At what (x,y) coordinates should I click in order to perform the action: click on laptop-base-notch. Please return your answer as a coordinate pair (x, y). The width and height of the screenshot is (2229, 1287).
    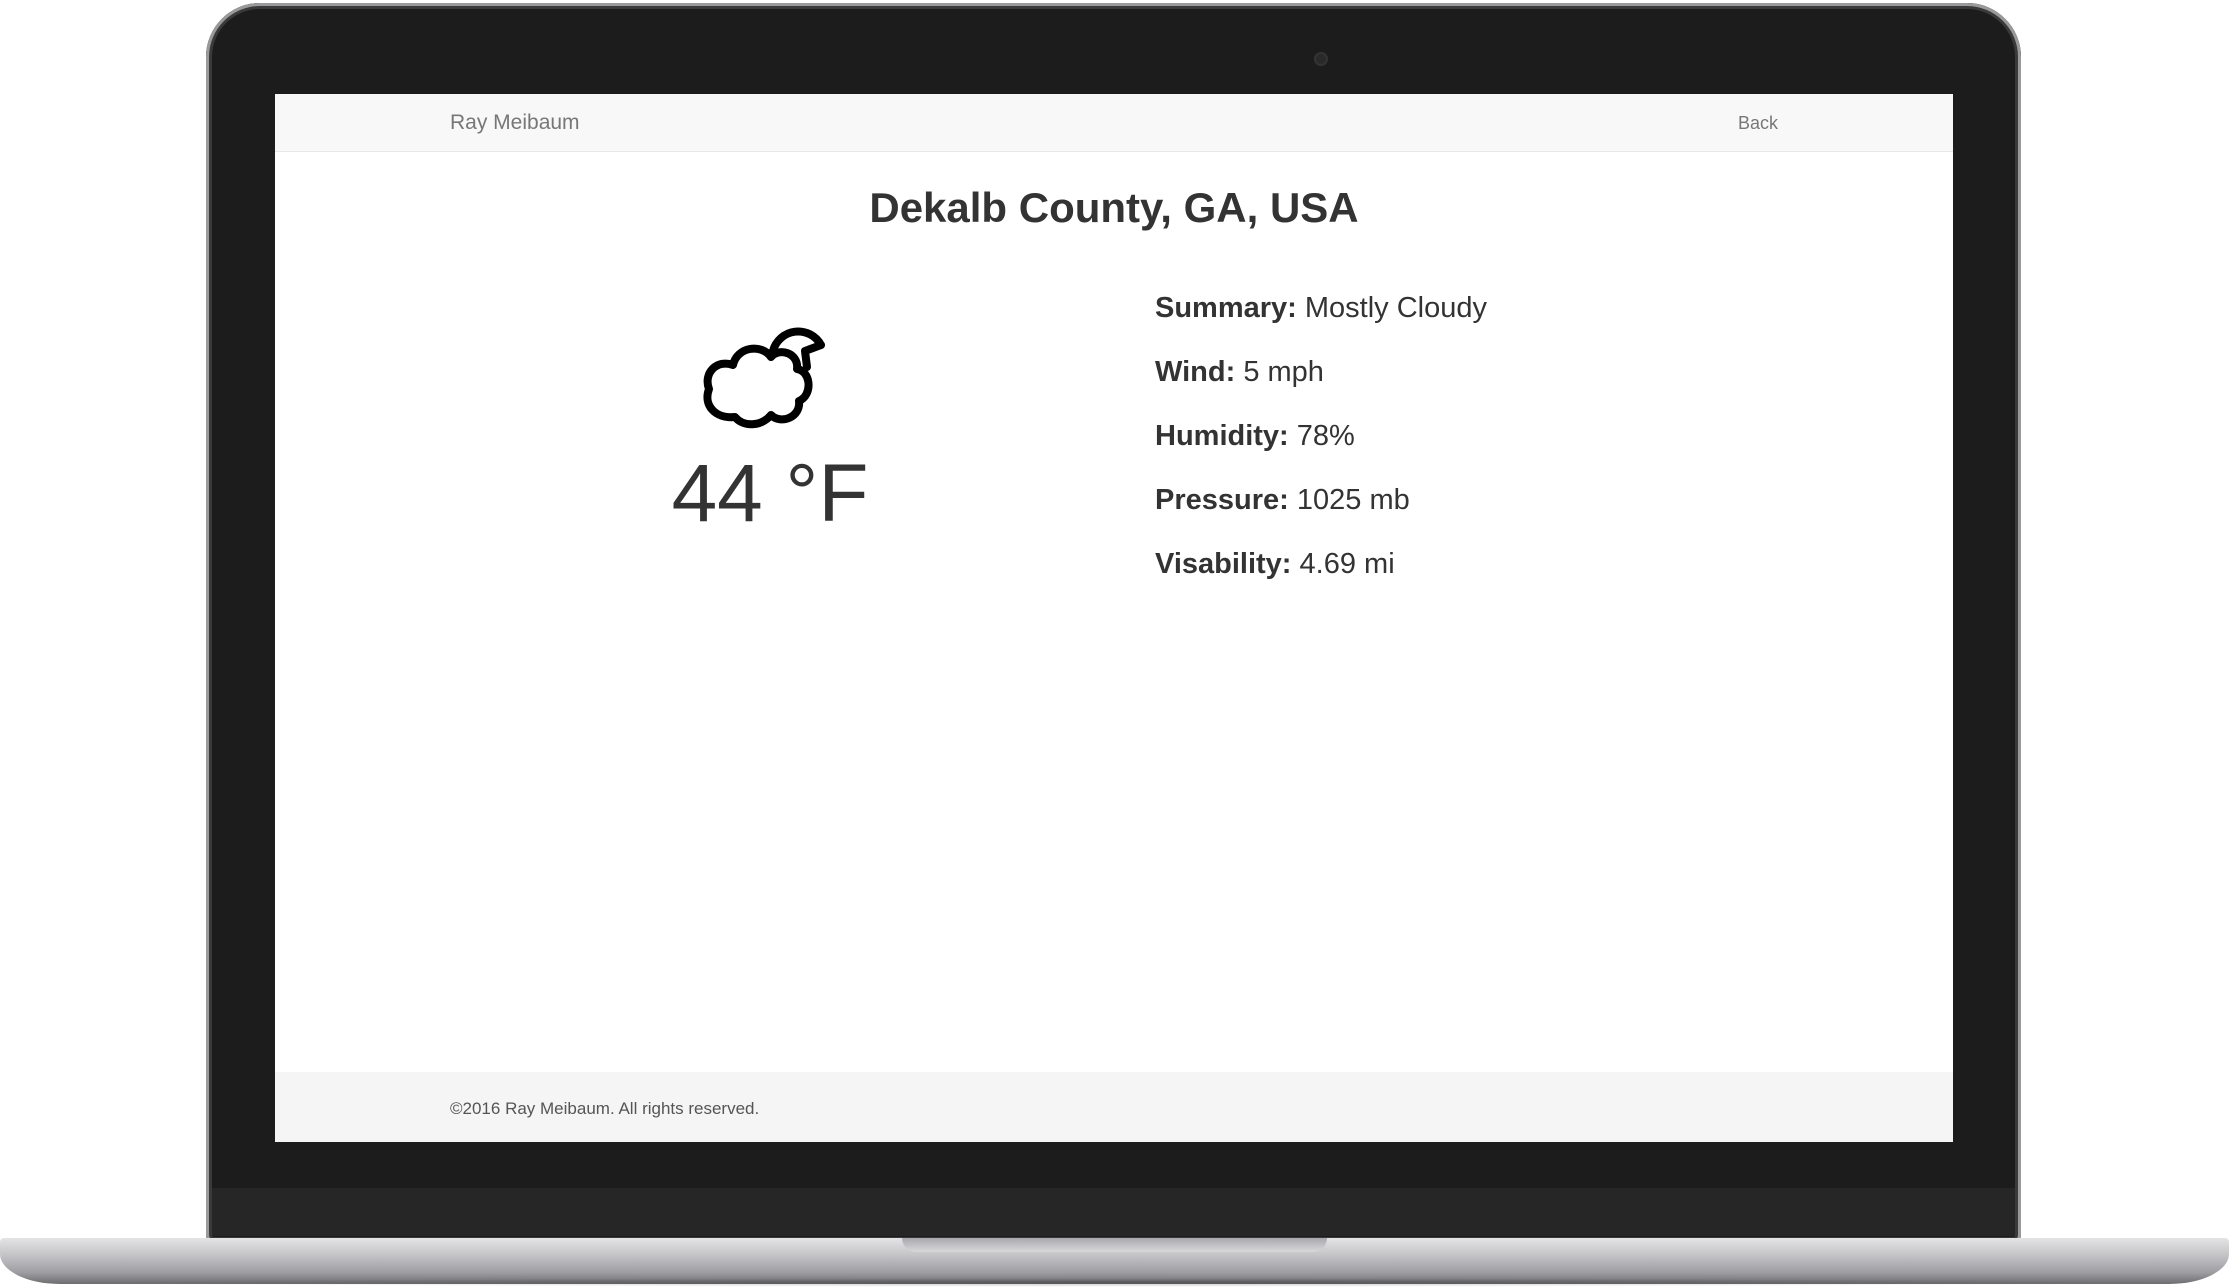
    Looking at the image, I should click on (1114, 1245).